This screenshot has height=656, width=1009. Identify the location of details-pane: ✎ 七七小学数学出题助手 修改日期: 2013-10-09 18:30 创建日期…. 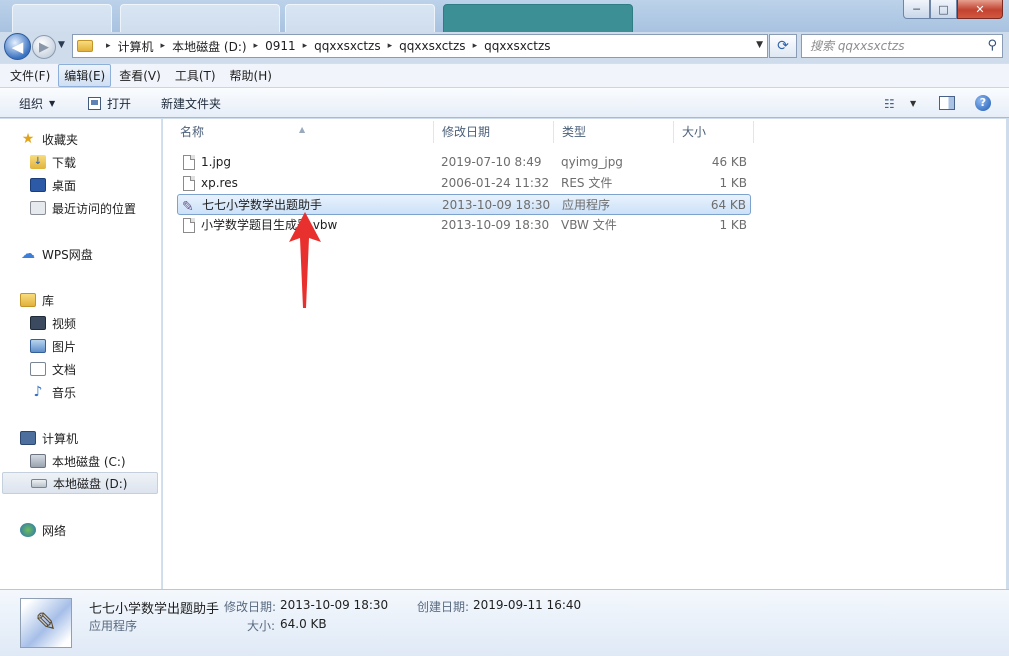
(504, 622).